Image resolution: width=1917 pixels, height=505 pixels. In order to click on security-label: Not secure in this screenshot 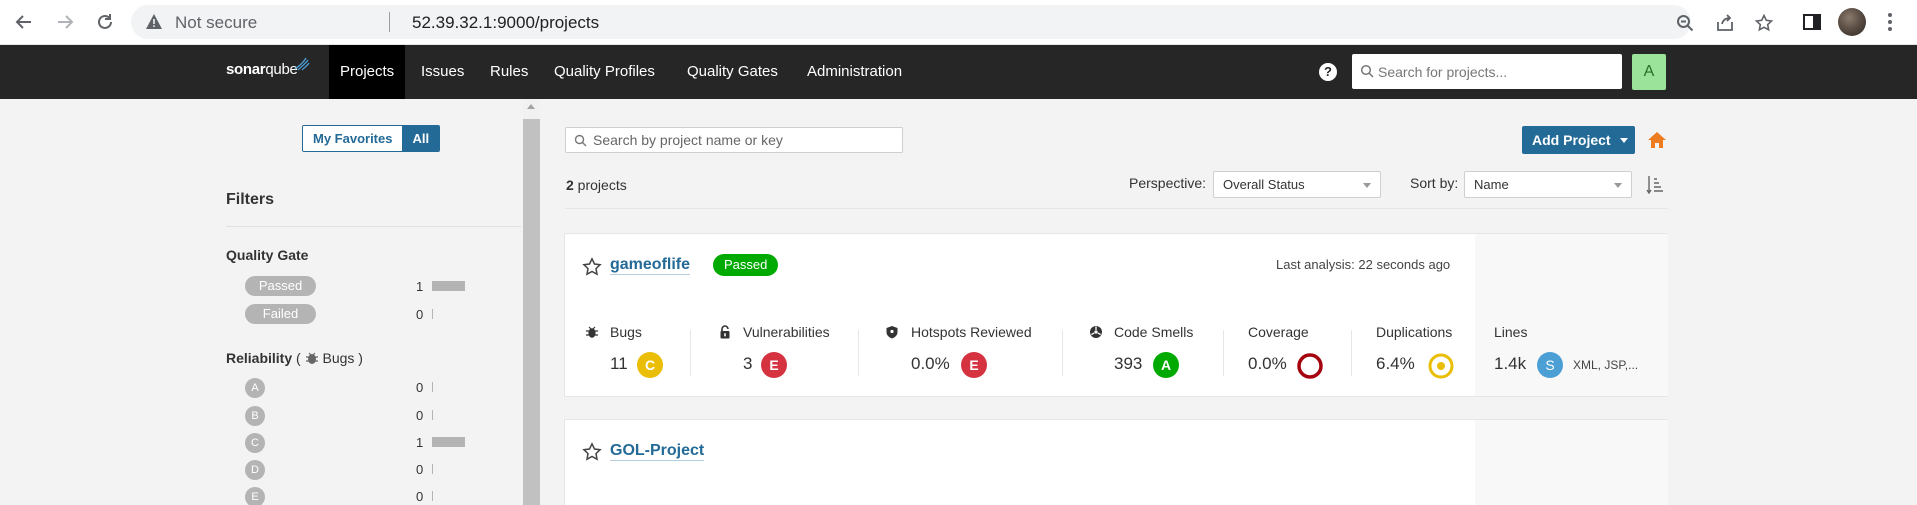, I will do `click(216, 22)`.